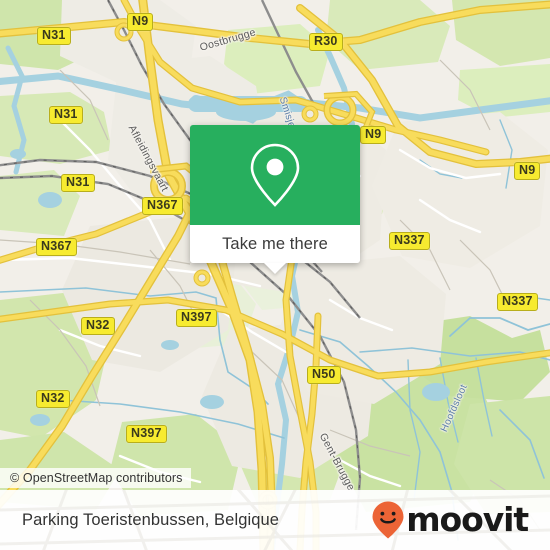  What do you see at coordinates (388, 520) in the screenshot?
I see `moovit-pin-icon` at bounding box center [388, 520].